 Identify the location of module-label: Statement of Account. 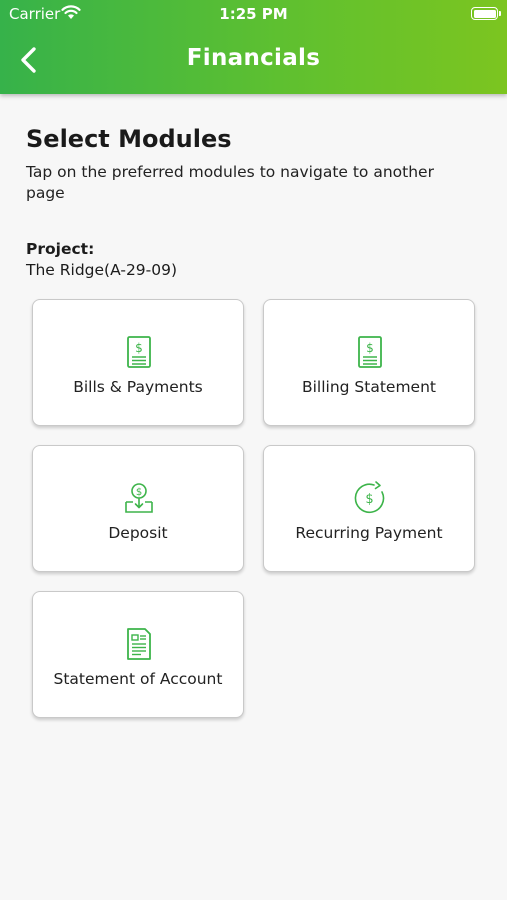
(138, 679).